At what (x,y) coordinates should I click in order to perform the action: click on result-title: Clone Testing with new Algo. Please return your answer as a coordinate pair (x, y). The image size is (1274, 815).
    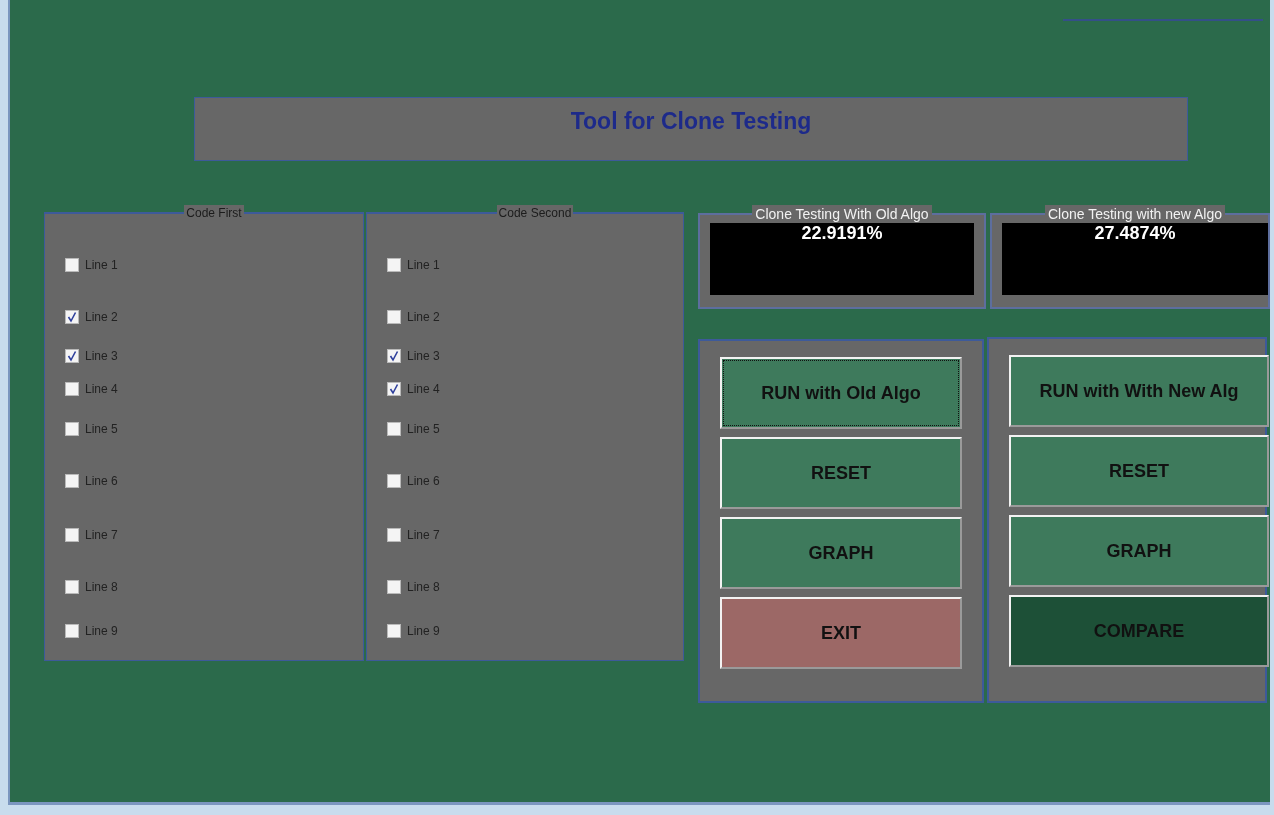
    Looking at the image, I should click on (1135, 214).